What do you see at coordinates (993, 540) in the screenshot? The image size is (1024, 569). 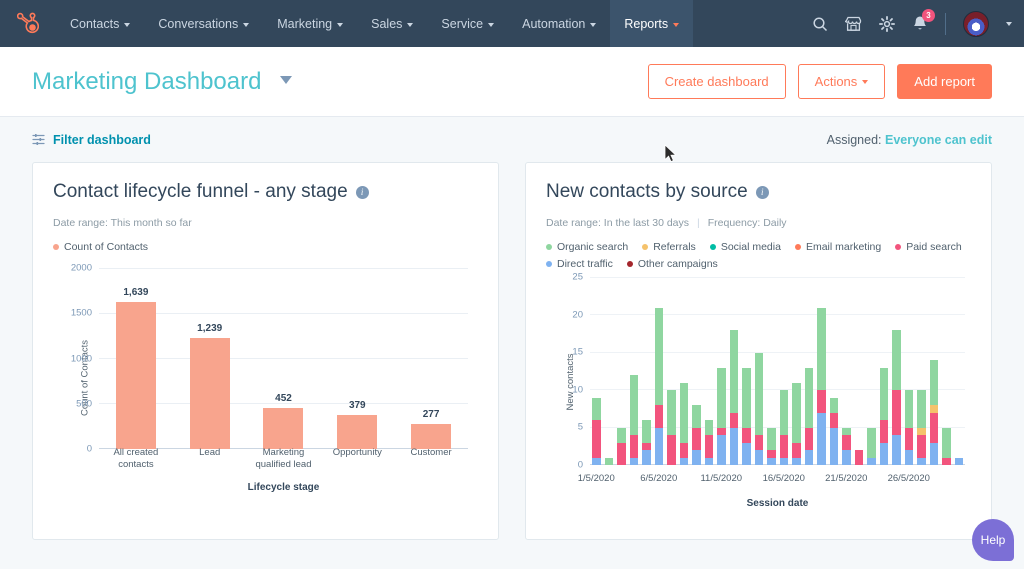 I see `help-button: Help` at bounding box center [993, 540].